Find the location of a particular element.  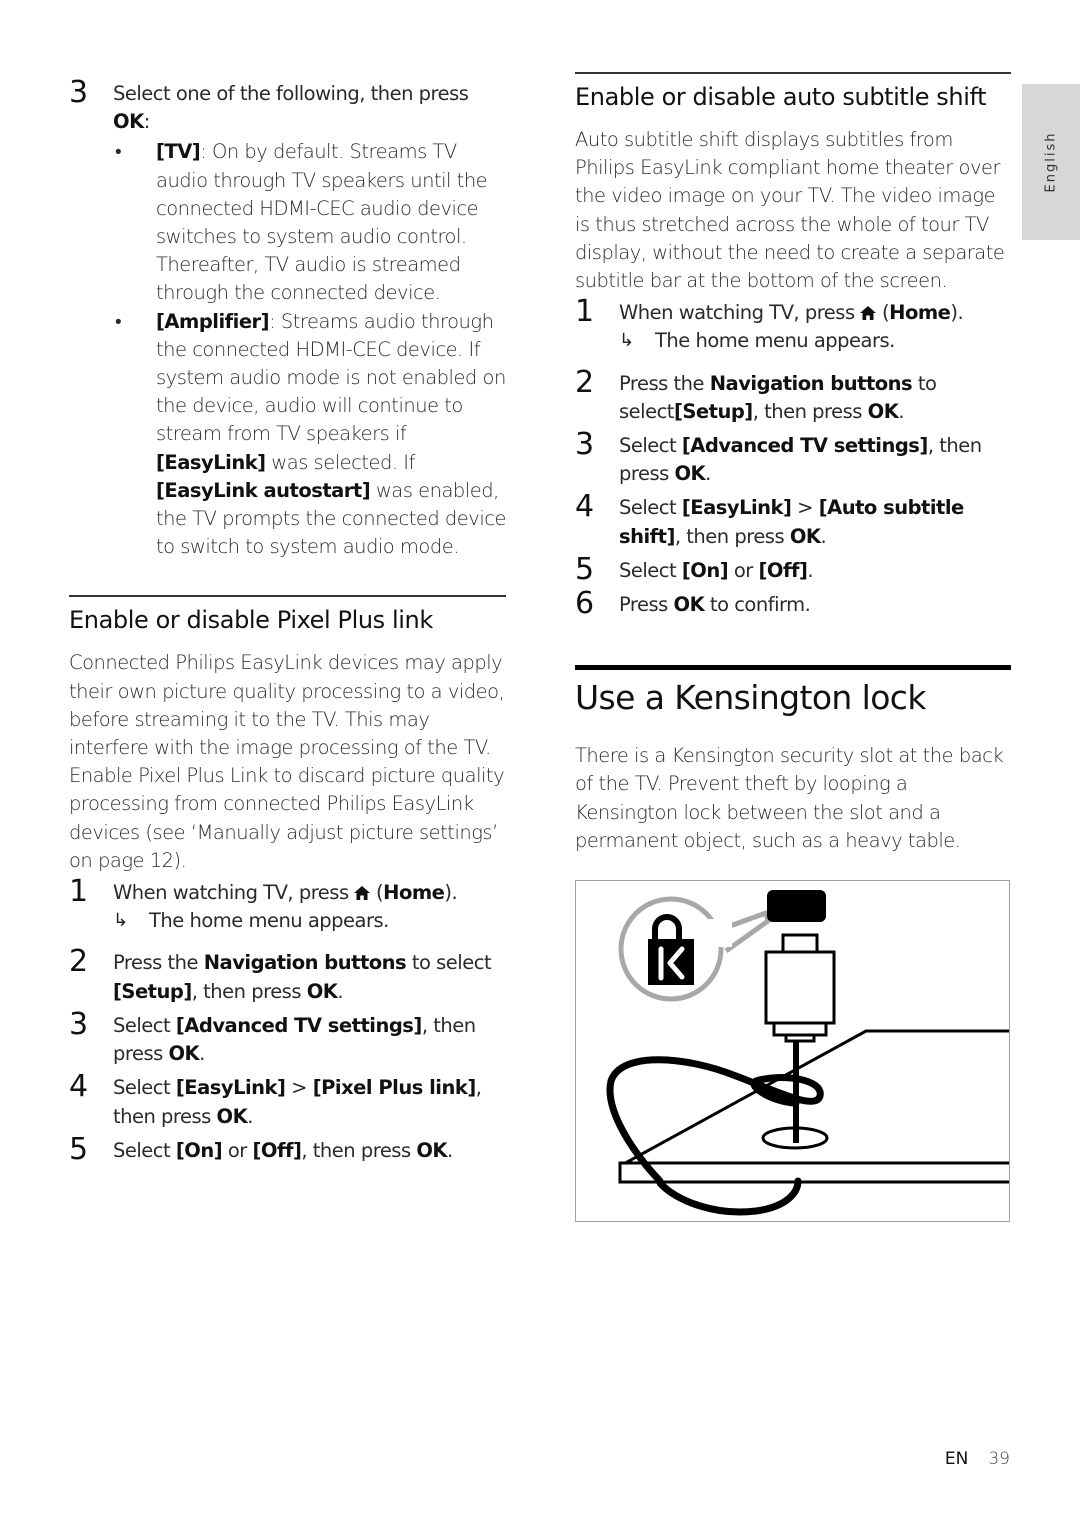

table is located at coordinates (813, 1106).